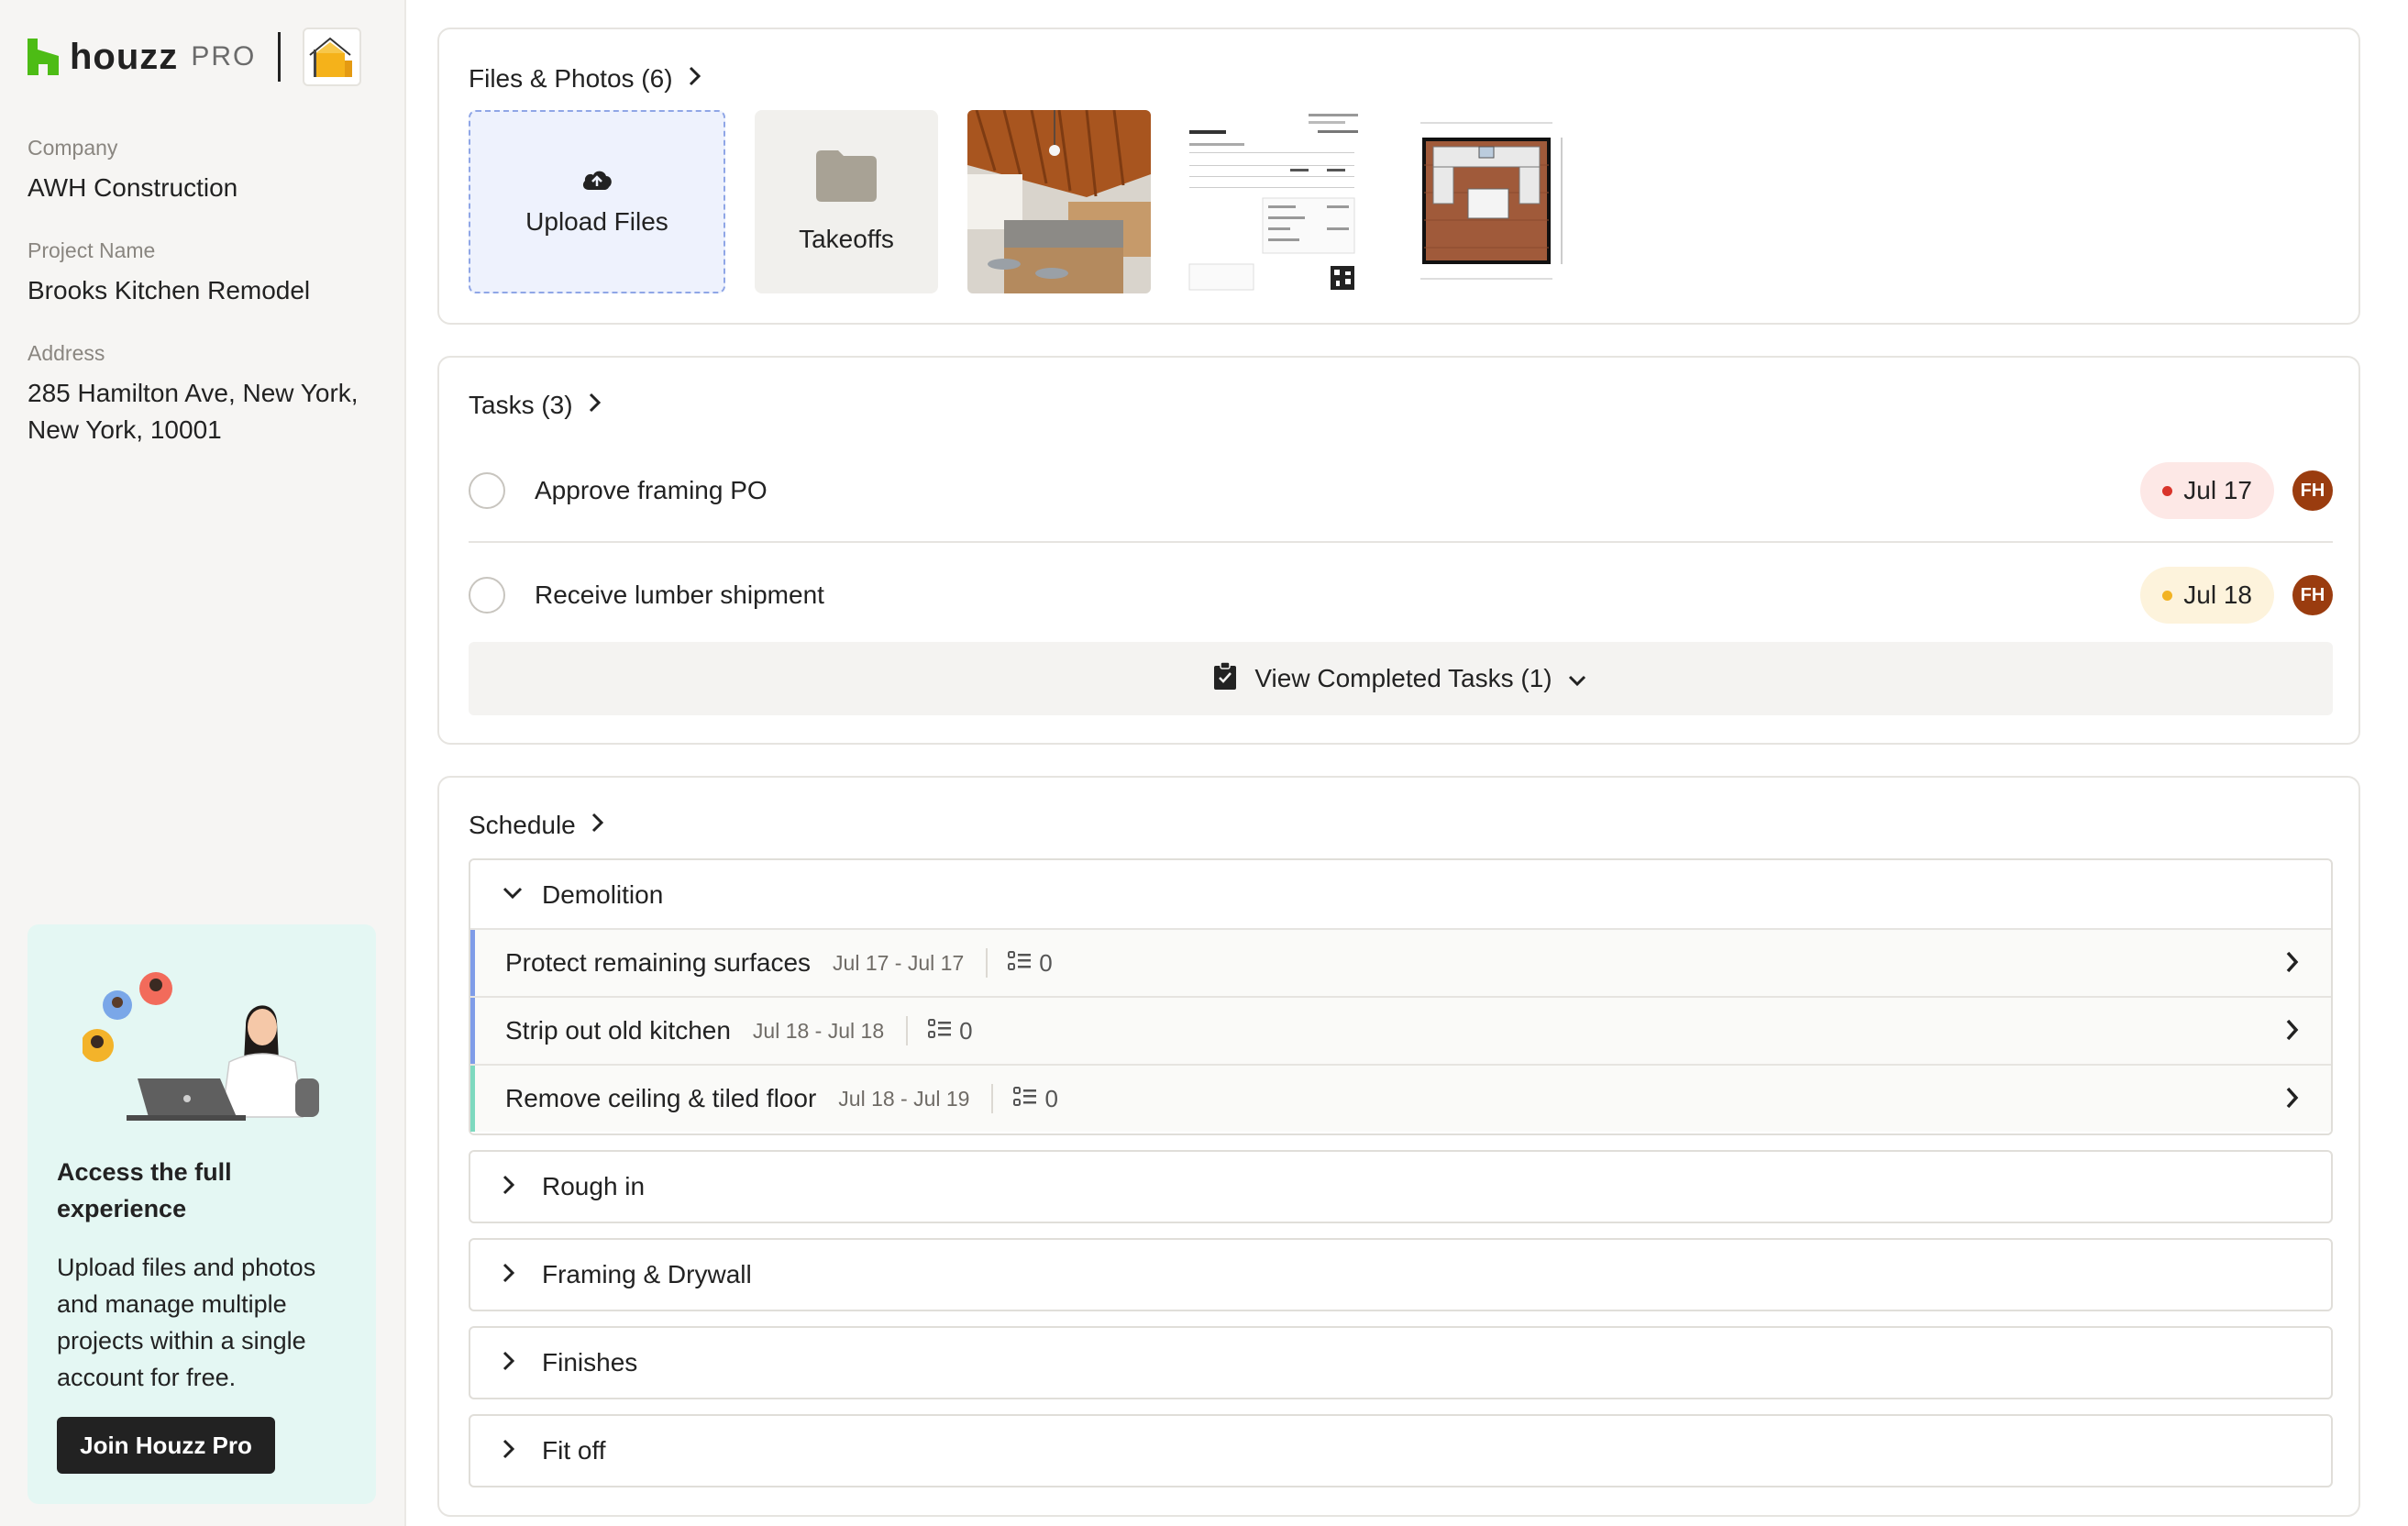 Image resolution: width=2408 pixels, height=1526 pixels. What do you see at coordinates (2167, 491) in the screenshot?
I see `overdue-dot-icon` at bounding box center [2167, 491].